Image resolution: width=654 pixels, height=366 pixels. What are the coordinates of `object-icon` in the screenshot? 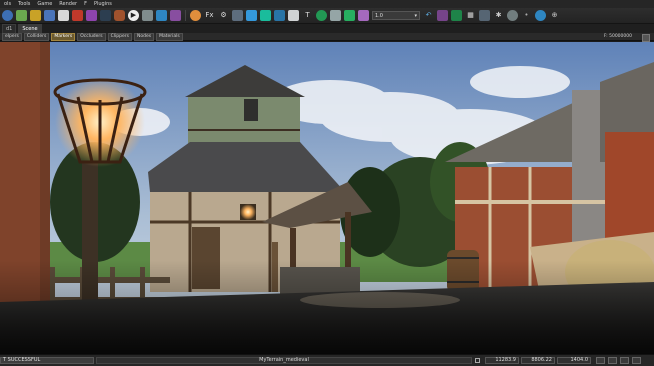 It's located at (237, 15).